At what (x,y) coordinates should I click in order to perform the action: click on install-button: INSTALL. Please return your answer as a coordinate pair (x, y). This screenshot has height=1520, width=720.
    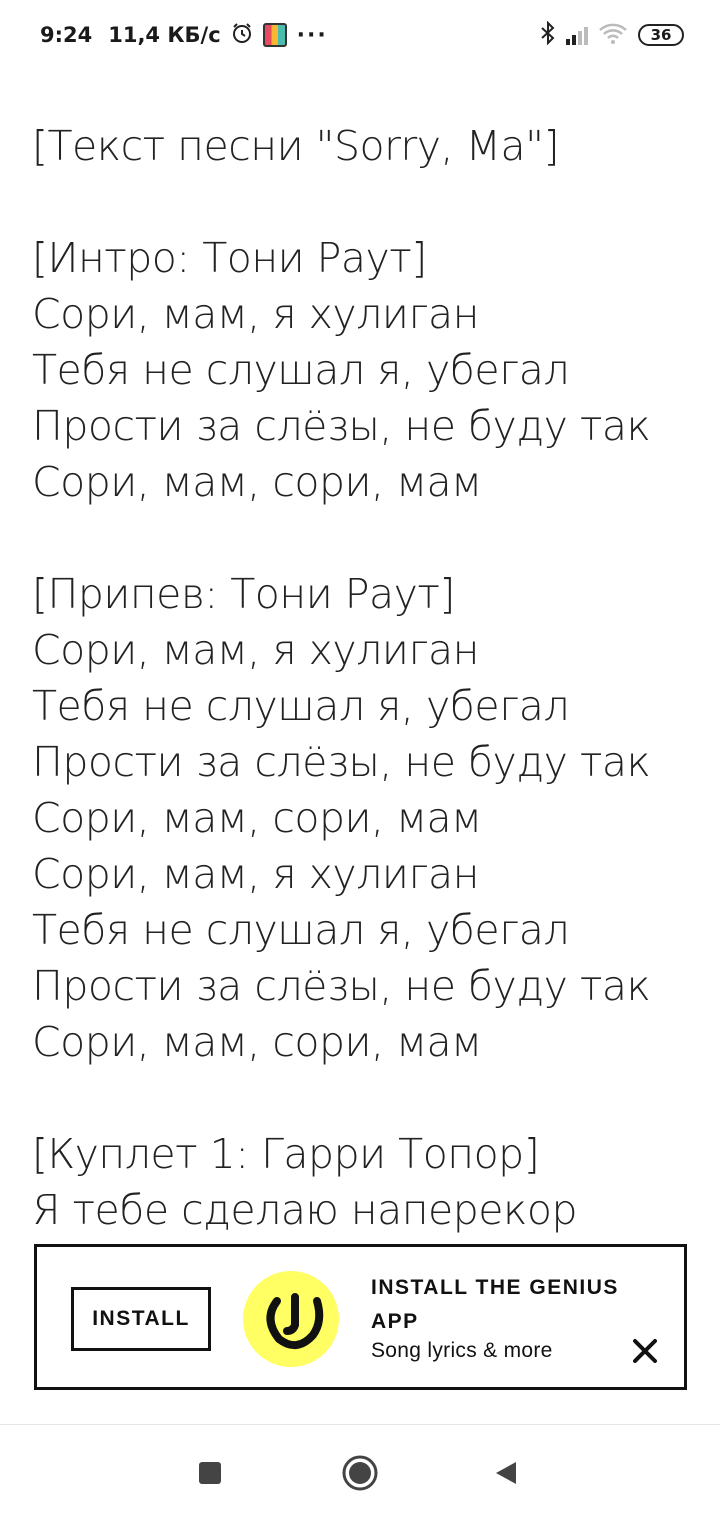
    Looking at the image, I should click on (141, 1319).